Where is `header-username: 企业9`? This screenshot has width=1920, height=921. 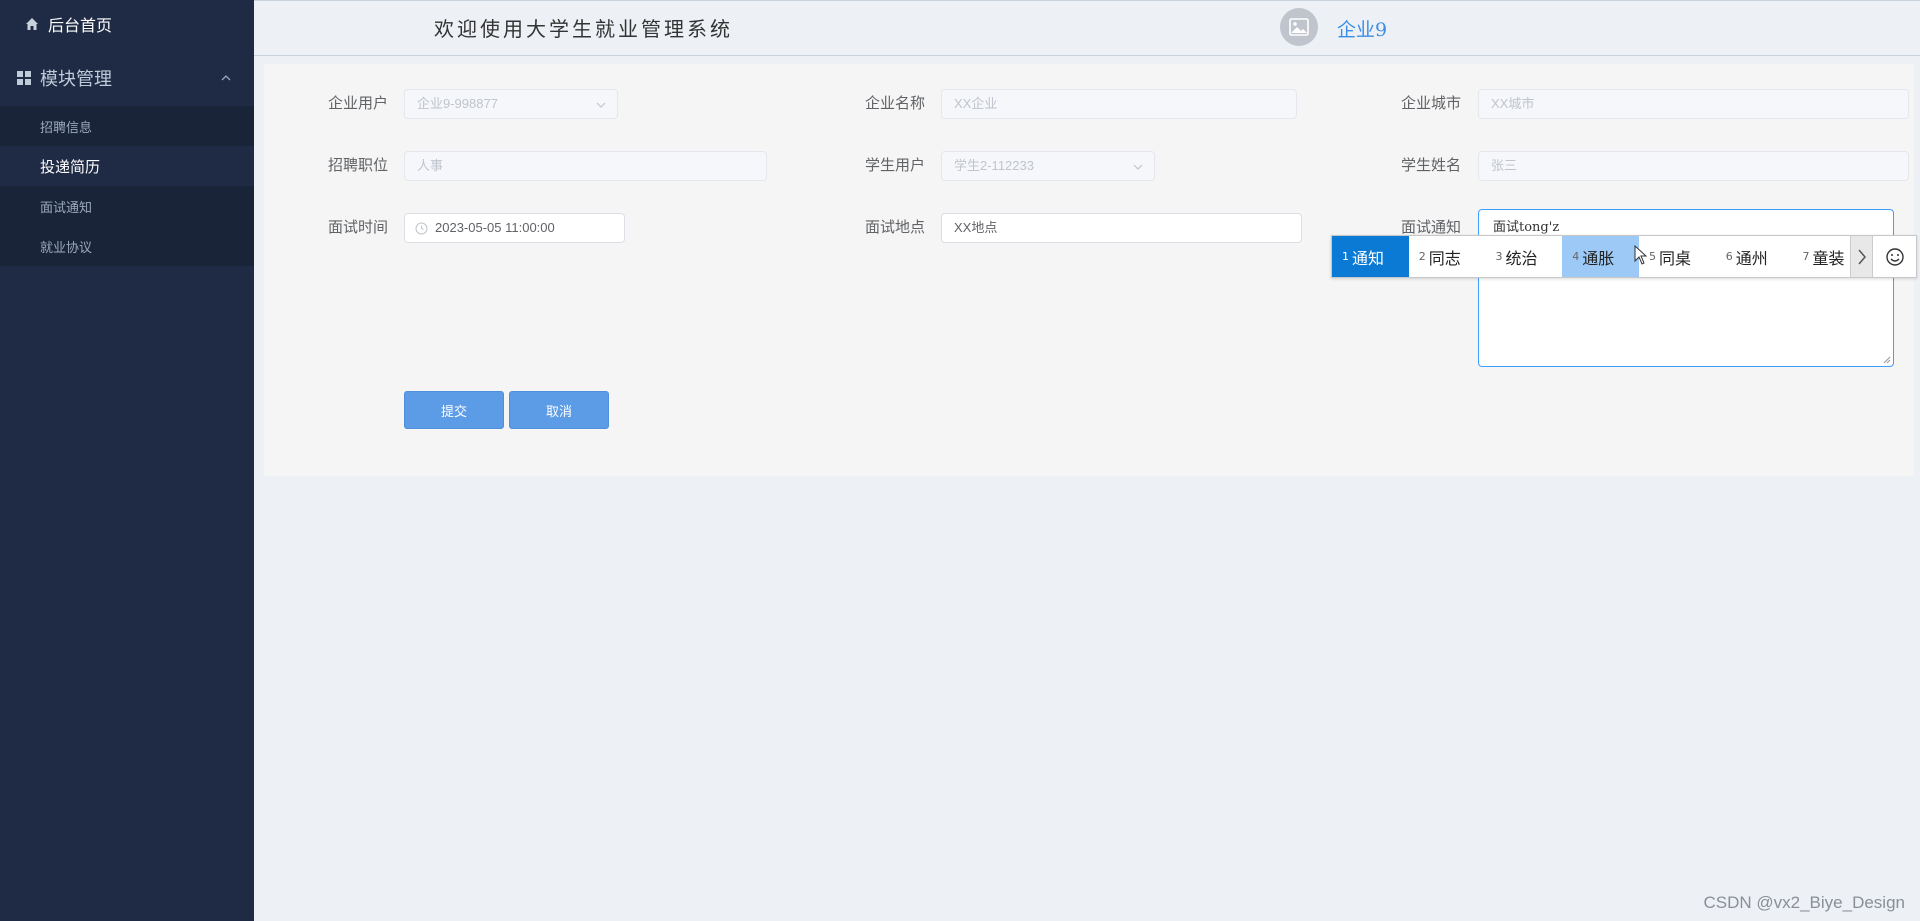
header-username: 企业9 is located at coordinates (1362, 28).